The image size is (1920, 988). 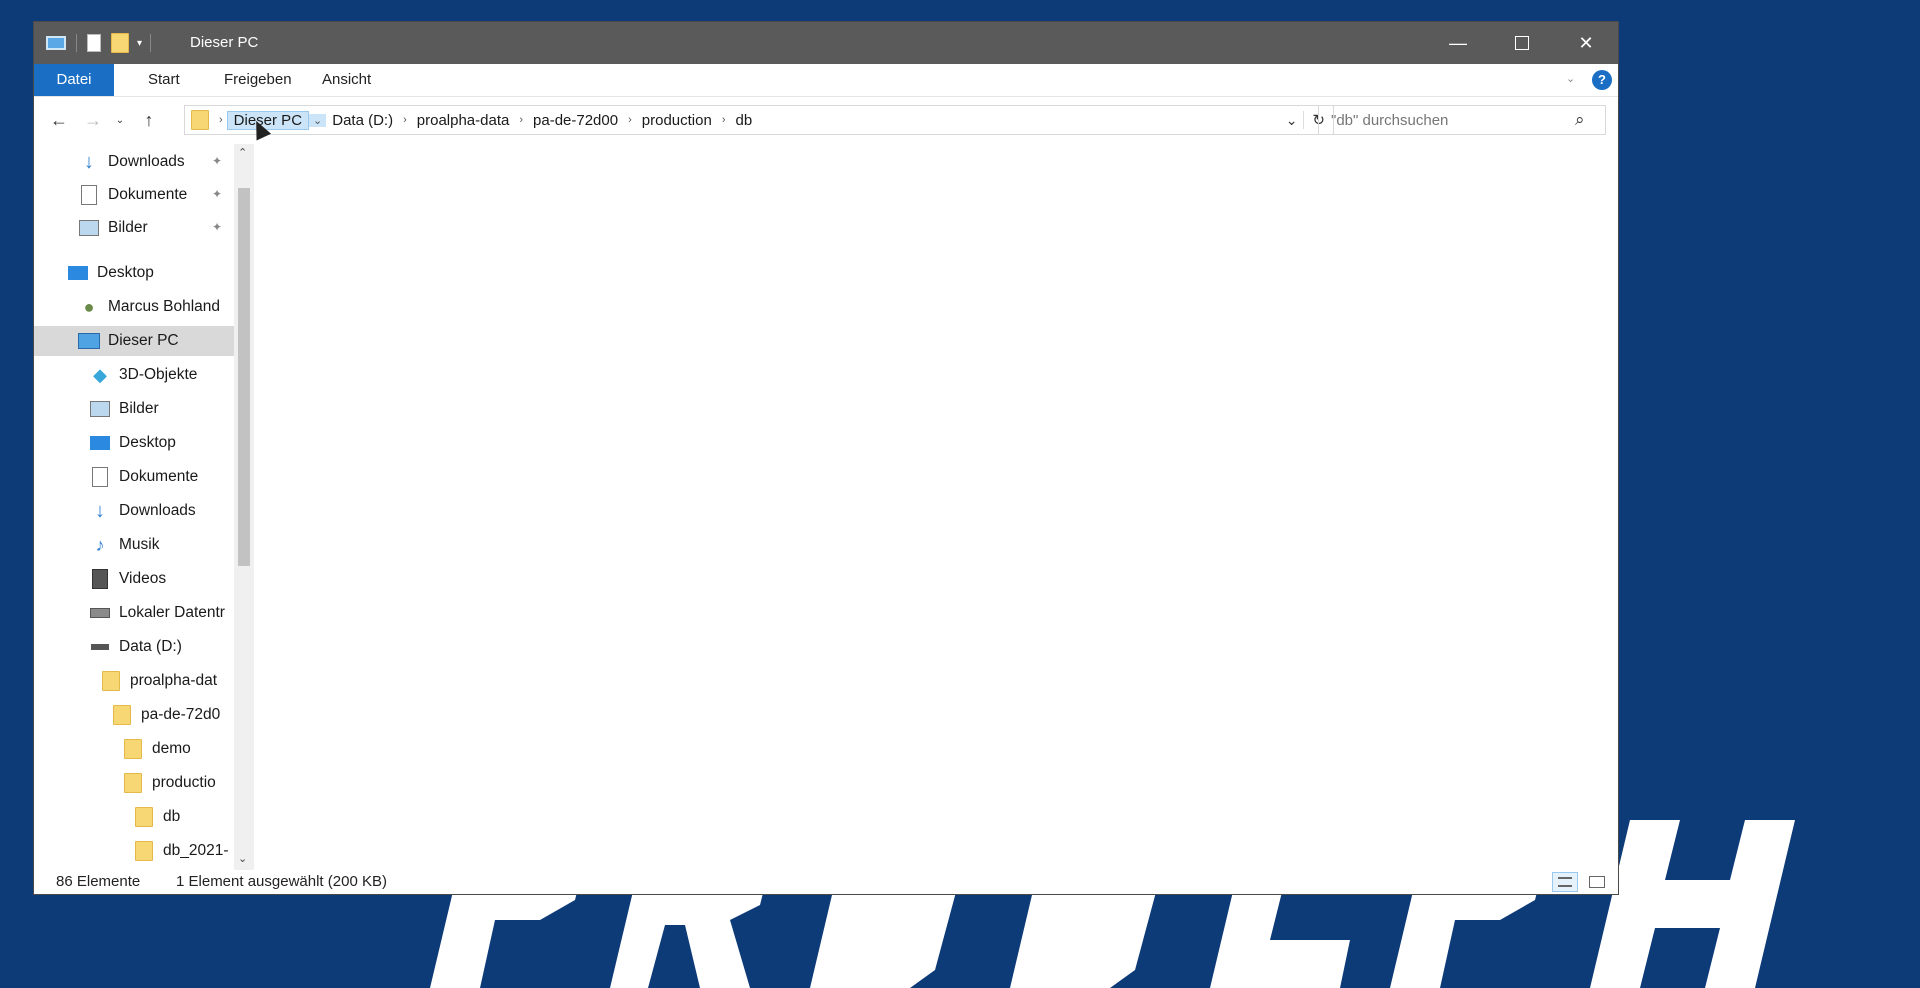 I want to click on recent-locations-button: ⌄, so click(x=120, y=120).